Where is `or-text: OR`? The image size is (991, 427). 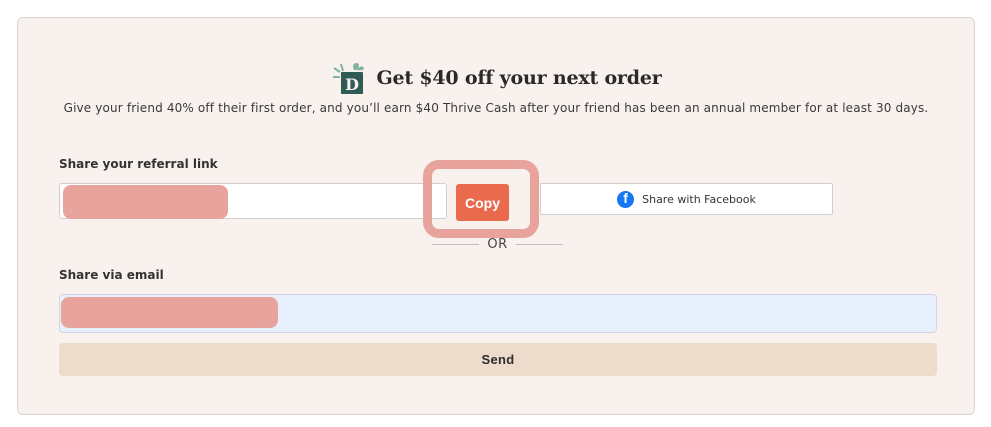
or-text: OR is located at coordinates (497, 244).